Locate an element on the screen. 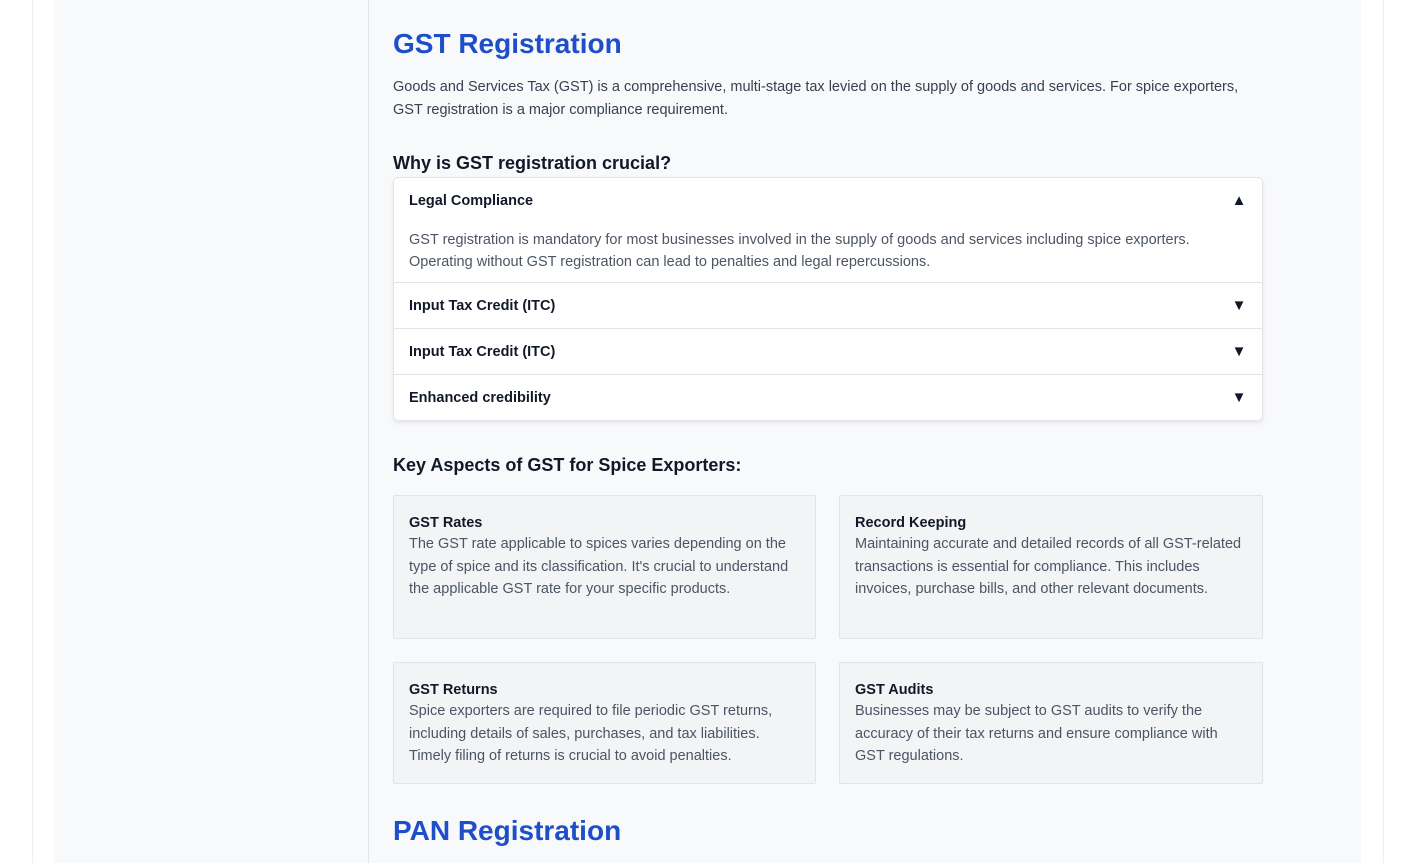  card-title: Record Keeping is located at coordinates (911, 523).